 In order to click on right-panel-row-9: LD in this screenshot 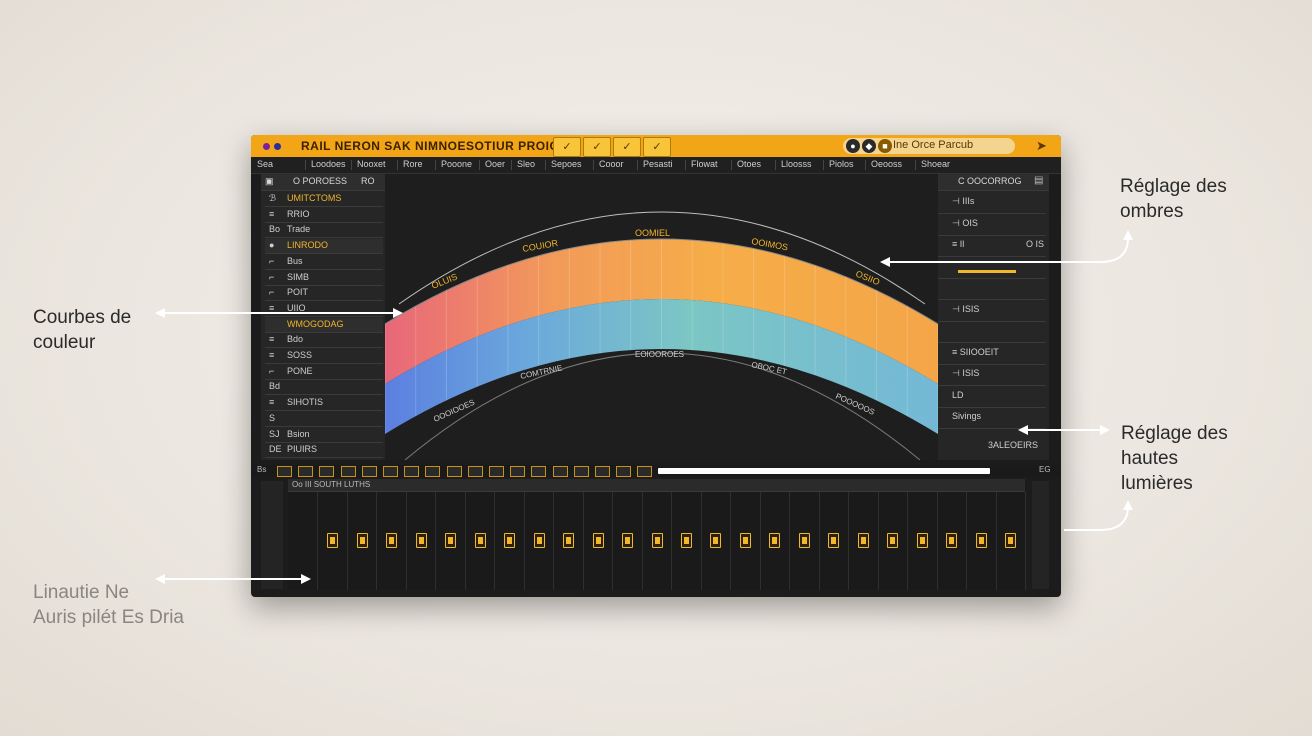, I will do `click(992, 397)`.